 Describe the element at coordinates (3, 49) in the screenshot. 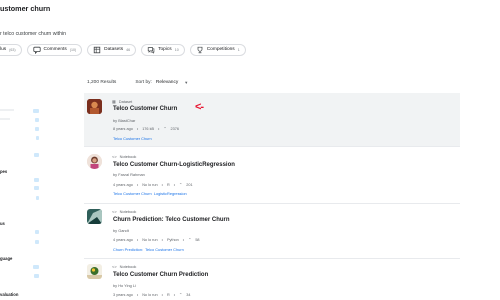

I see `filter-chip-label: lus` at that location.